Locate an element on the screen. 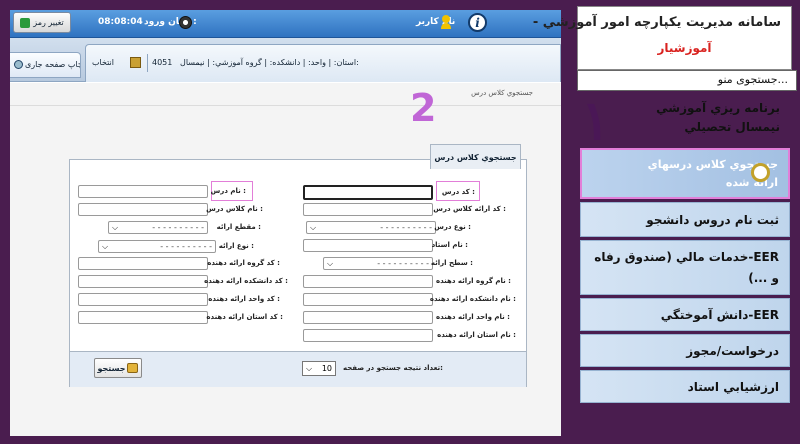 This screenshot has width=800, height=444. clock-icon is located at coordinates (185, 22).